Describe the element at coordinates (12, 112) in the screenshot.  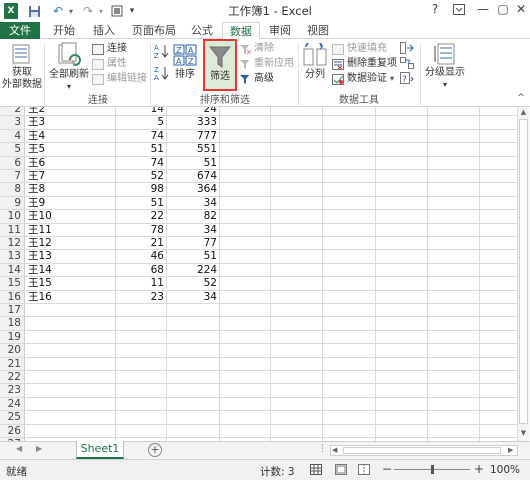
I see `row-header: 2` at that location.